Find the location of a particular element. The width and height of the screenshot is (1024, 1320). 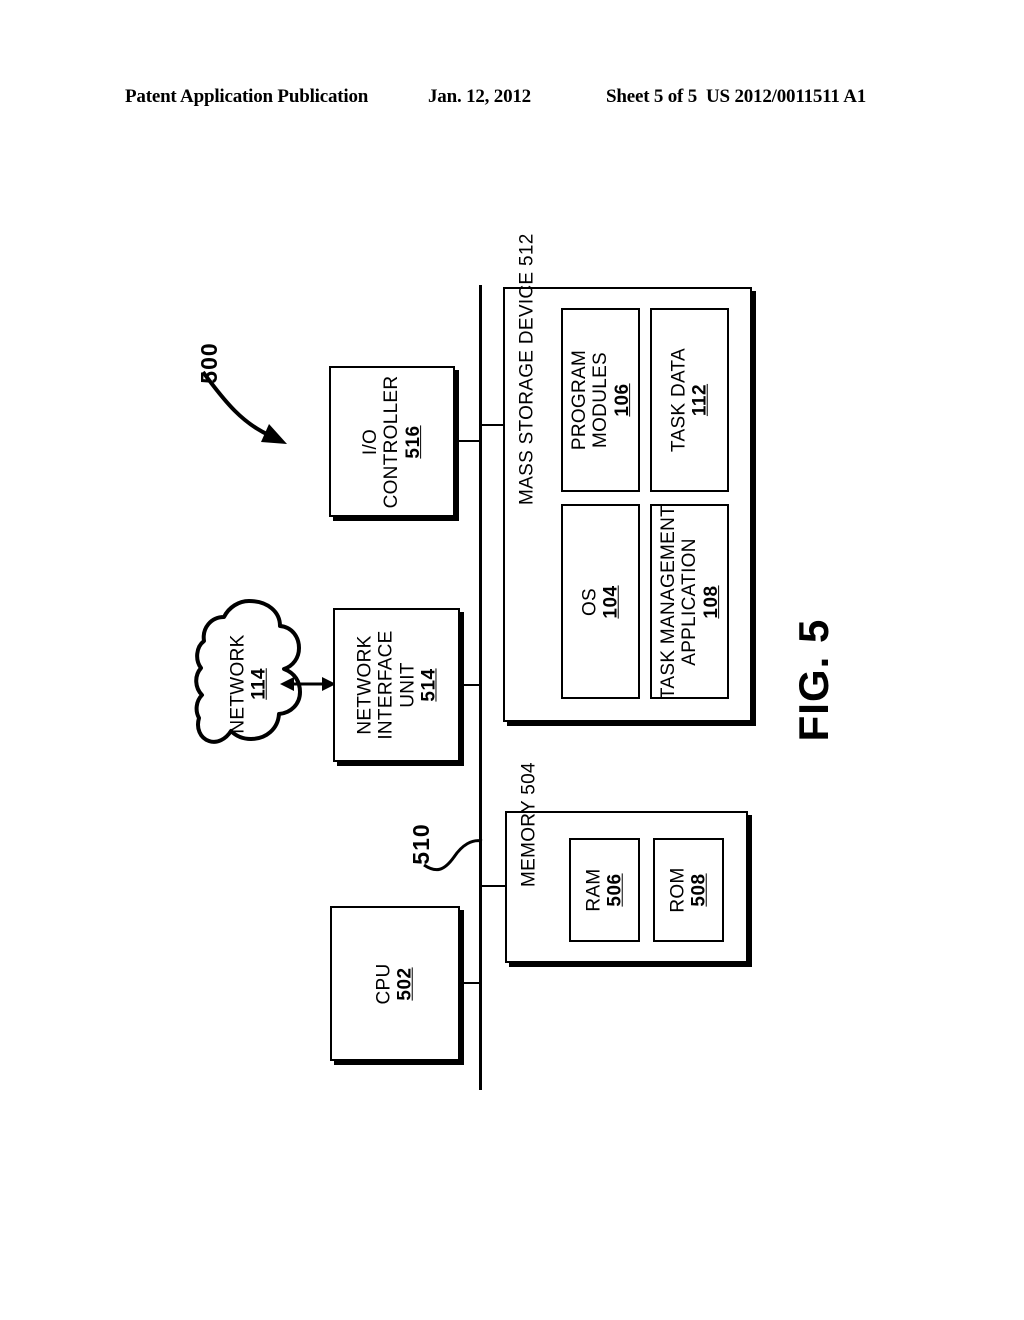

mass-storage-device-label: MASS STORAGE DEVICE 512 is located at coordinates (526, 369).